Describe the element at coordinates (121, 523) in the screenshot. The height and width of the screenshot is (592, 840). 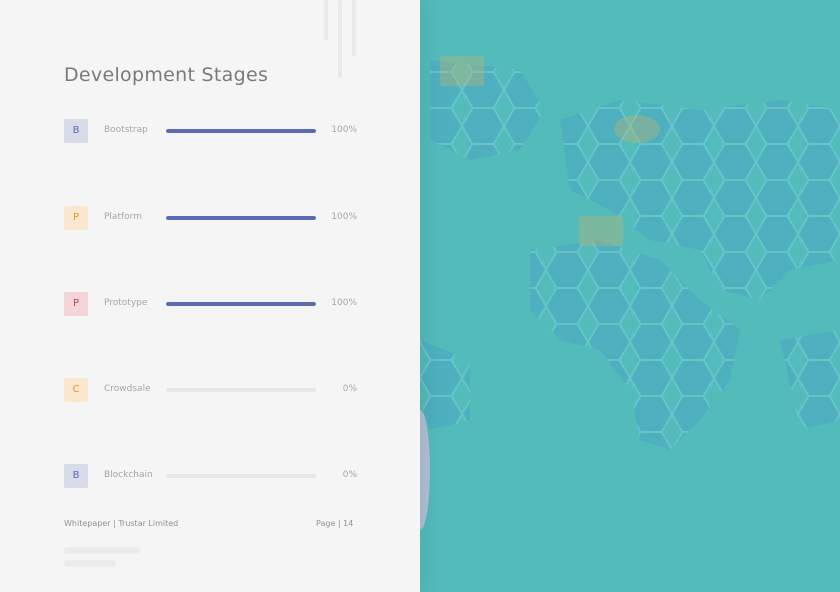
I see `footer-document-name: Whitepaper | Trustar Limited` at that location.